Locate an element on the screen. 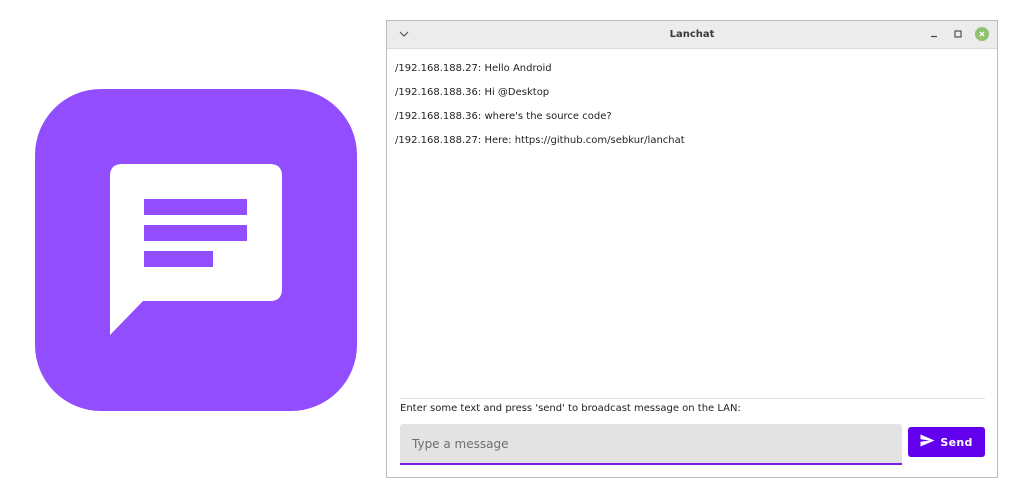 Image resolution: width=1024 pixels, height=500 pixels. list-item: /192.168.188.36: Hi @Desktop is located at coordinates (472, 92).